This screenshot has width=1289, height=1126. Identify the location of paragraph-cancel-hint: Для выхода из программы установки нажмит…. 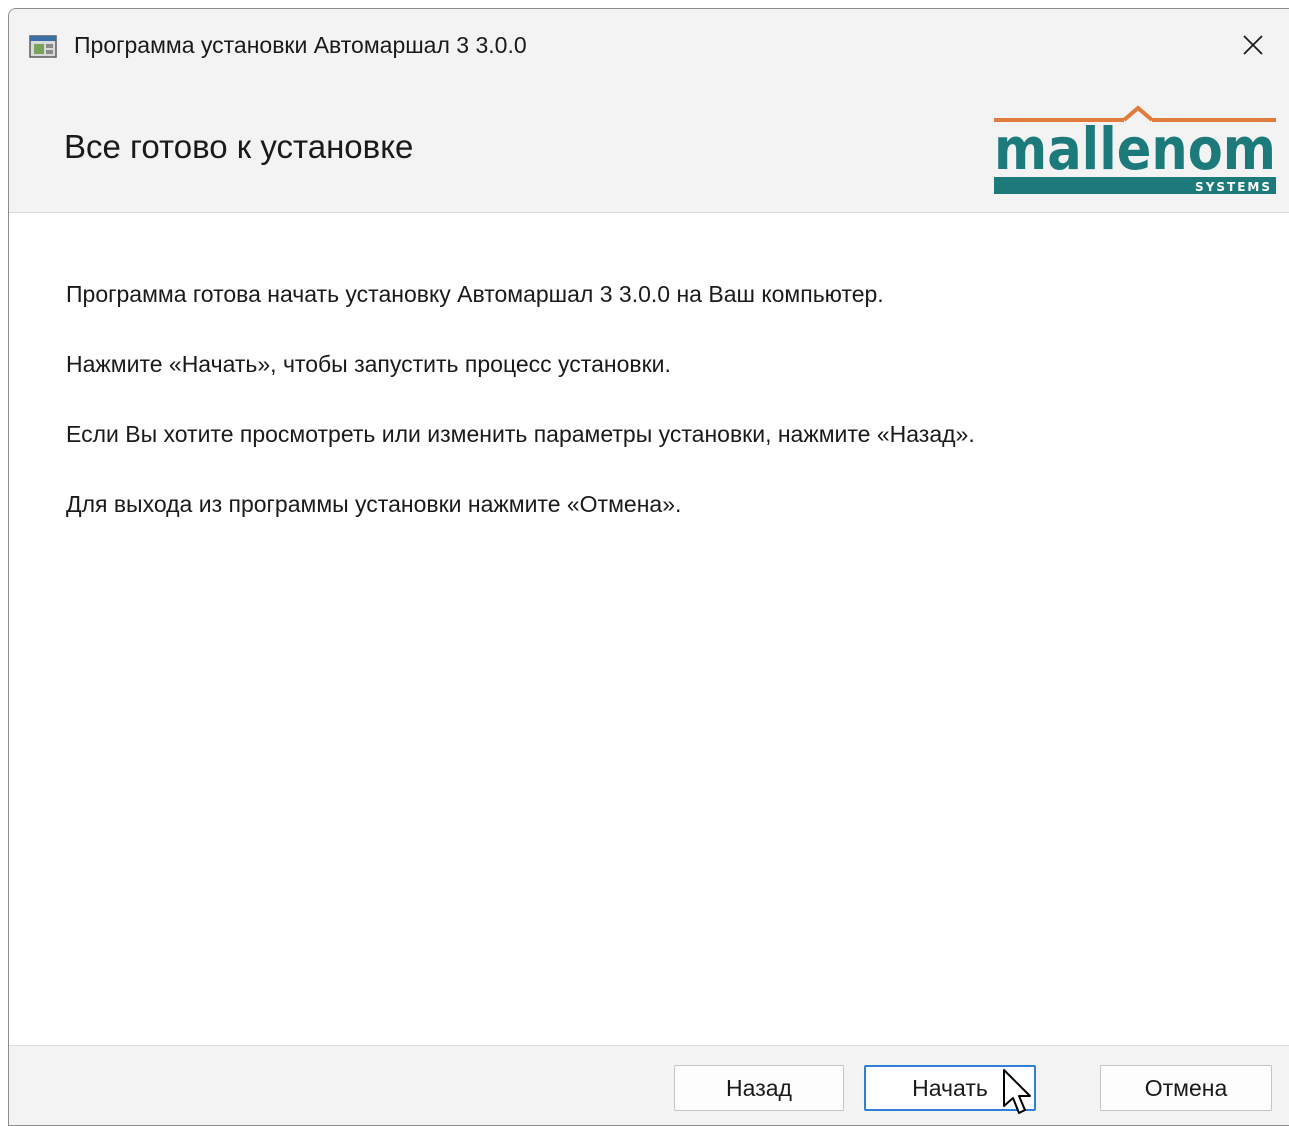
(374, 504).